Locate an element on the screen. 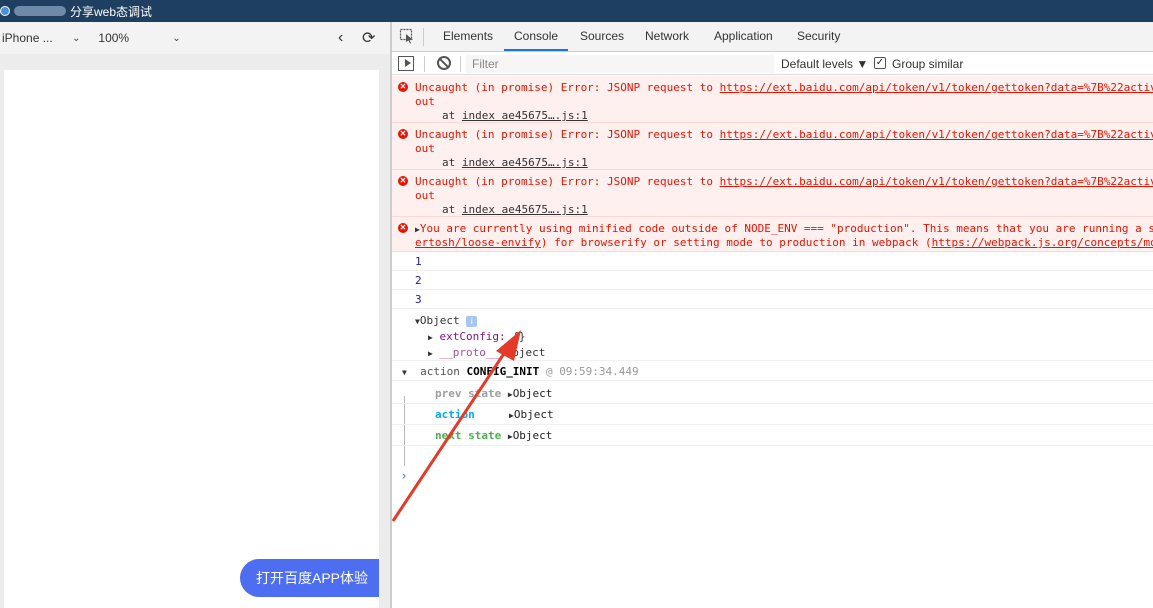  info-icon: i is located at coordinates (472, 321).